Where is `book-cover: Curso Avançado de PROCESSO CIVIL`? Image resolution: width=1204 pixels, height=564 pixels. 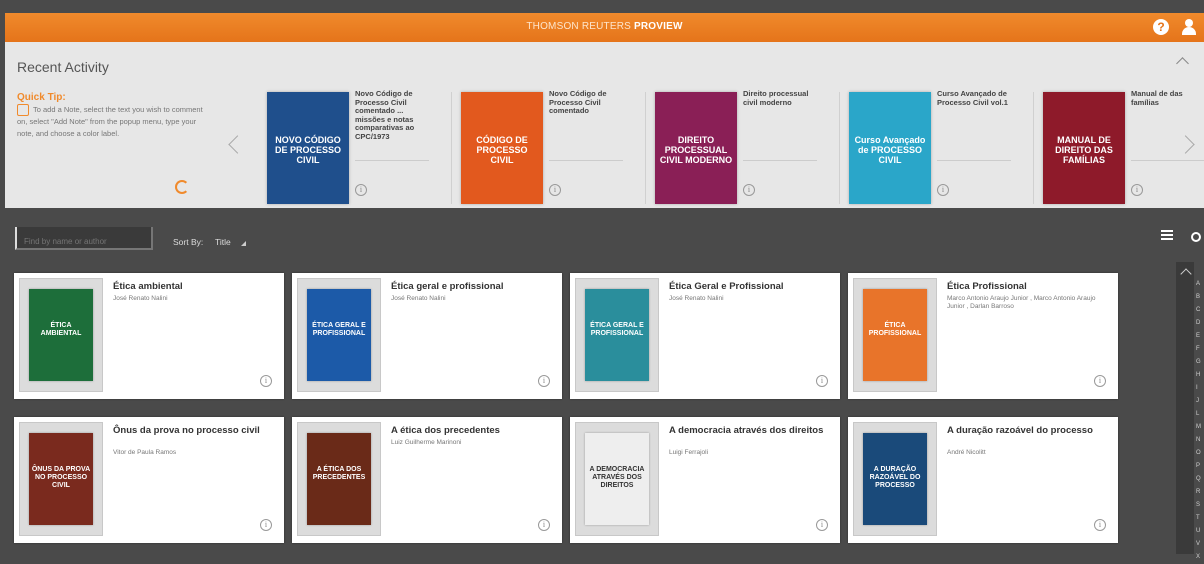
book-cover: Curso Avançado de PROCESSO CIVIL is located at coordinates (890, 148).